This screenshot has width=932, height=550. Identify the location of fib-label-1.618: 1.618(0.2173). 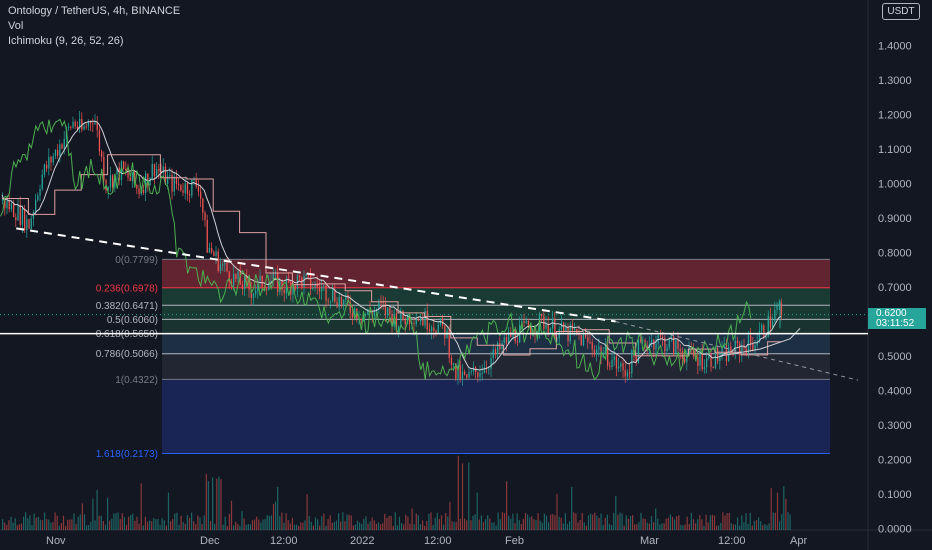
(127, 454).